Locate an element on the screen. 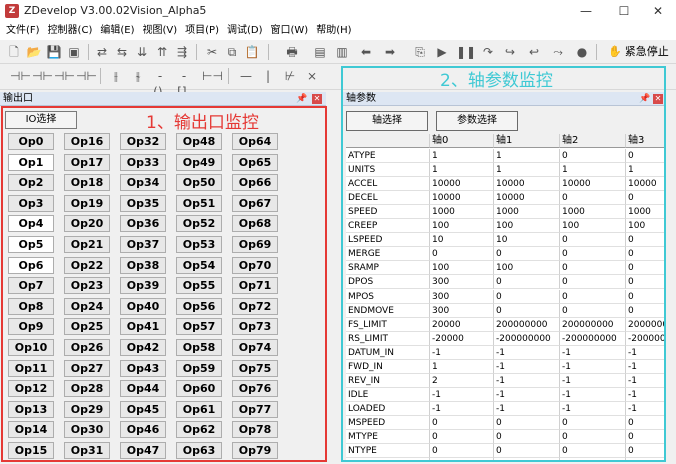 The width and height of the screenshot is (676, 464). output-button-op6: Op6 is located at coordinates (31, 265).